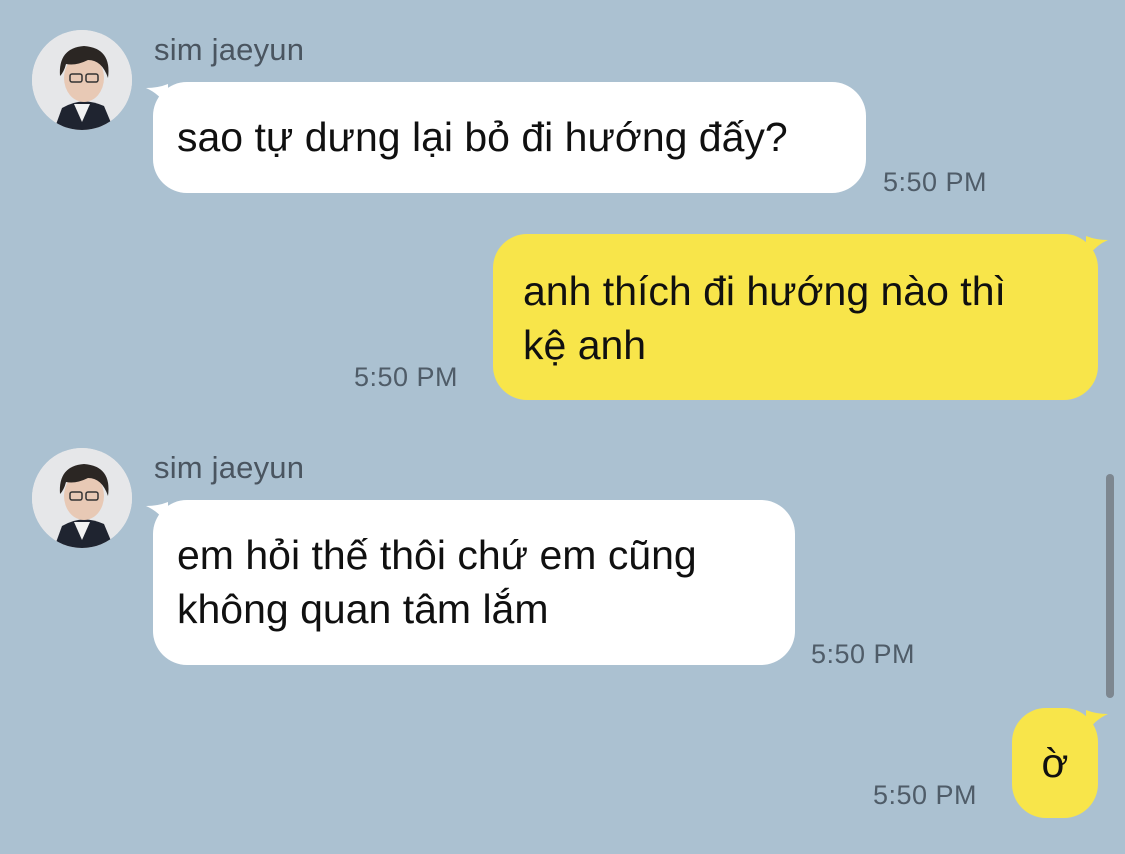  Describe the element at coordinates (1055, 763) in the screenshot. I see `message-text-line: ờ` at that location.